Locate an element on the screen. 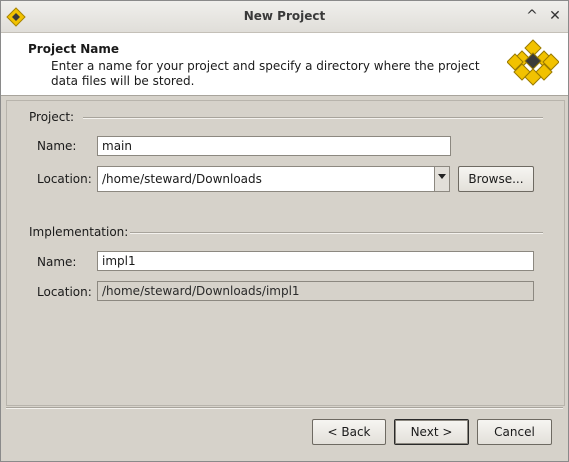 The width and height of the screenshot is (569, 462). footer-divider is located at coordinates (284, 408).